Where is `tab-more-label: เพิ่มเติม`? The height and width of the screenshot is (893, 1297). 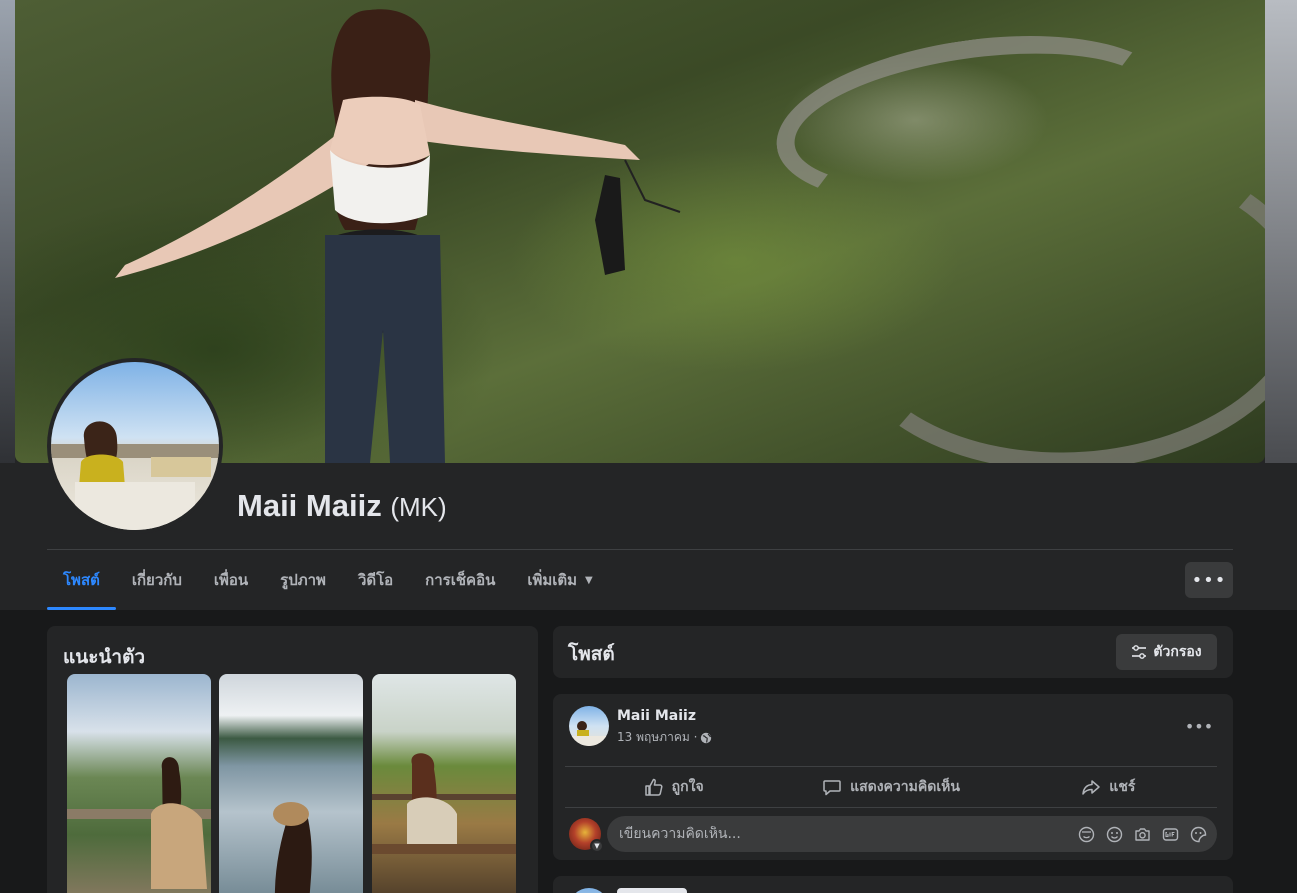
tab-more-label: เพิ่มเติม is located at coordinates (552, 580).